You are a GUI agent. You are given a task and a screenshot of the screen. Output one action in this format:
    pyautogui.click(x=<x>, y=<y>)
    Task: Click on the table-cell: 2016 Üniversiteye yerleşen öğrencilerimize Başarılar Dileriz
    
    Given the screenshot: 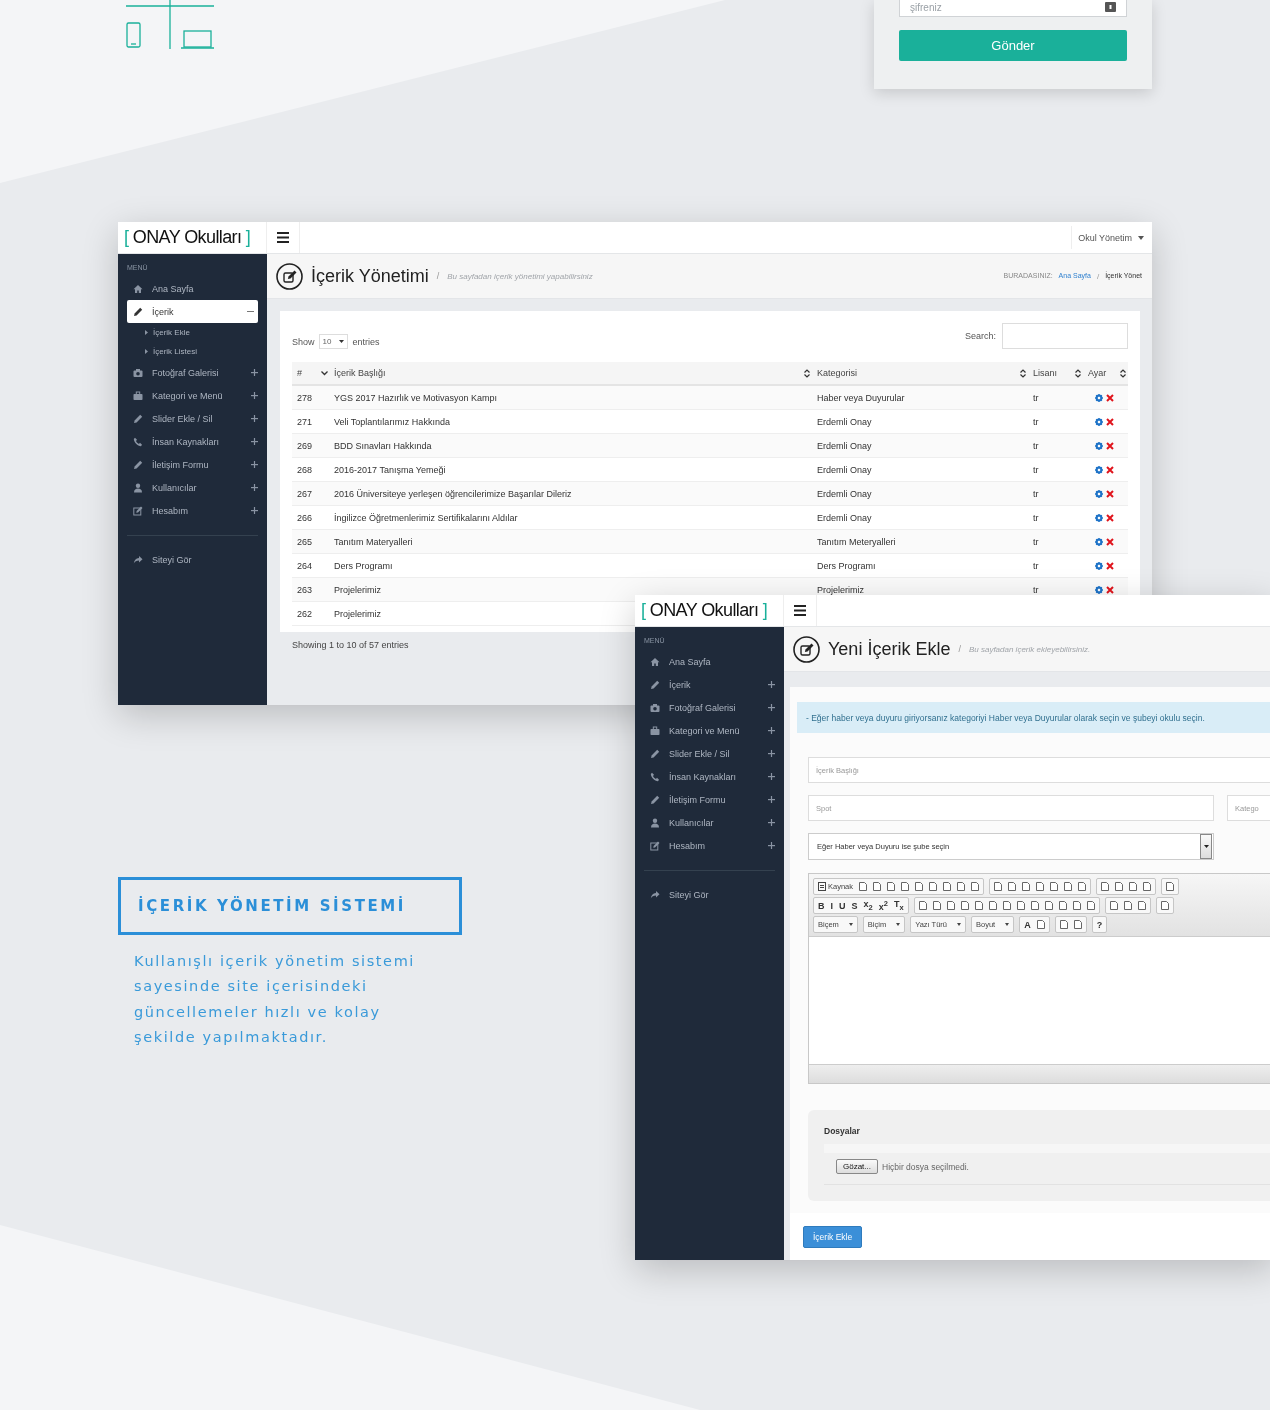 What is the action you would take?
    pyautogui.click(x=571, y=494)
    